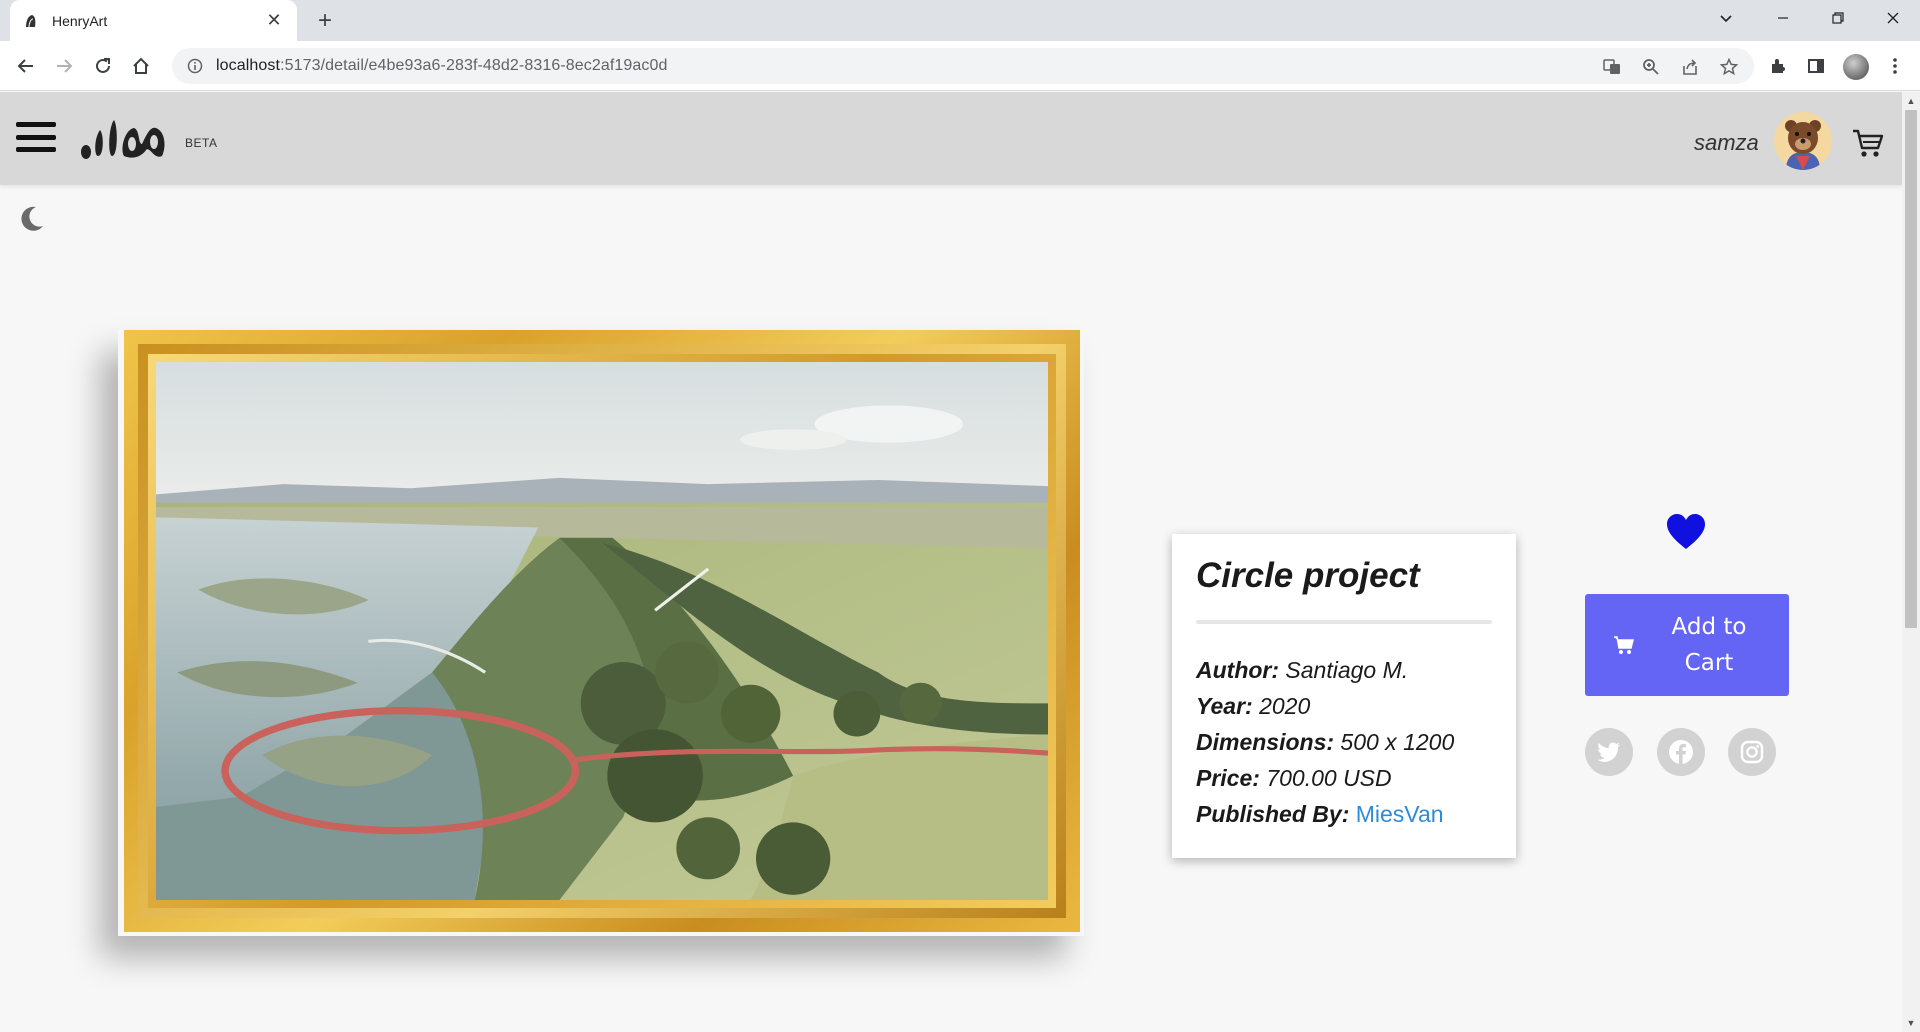  I want to click on profile-avatar-icon, so click(1856, 67).